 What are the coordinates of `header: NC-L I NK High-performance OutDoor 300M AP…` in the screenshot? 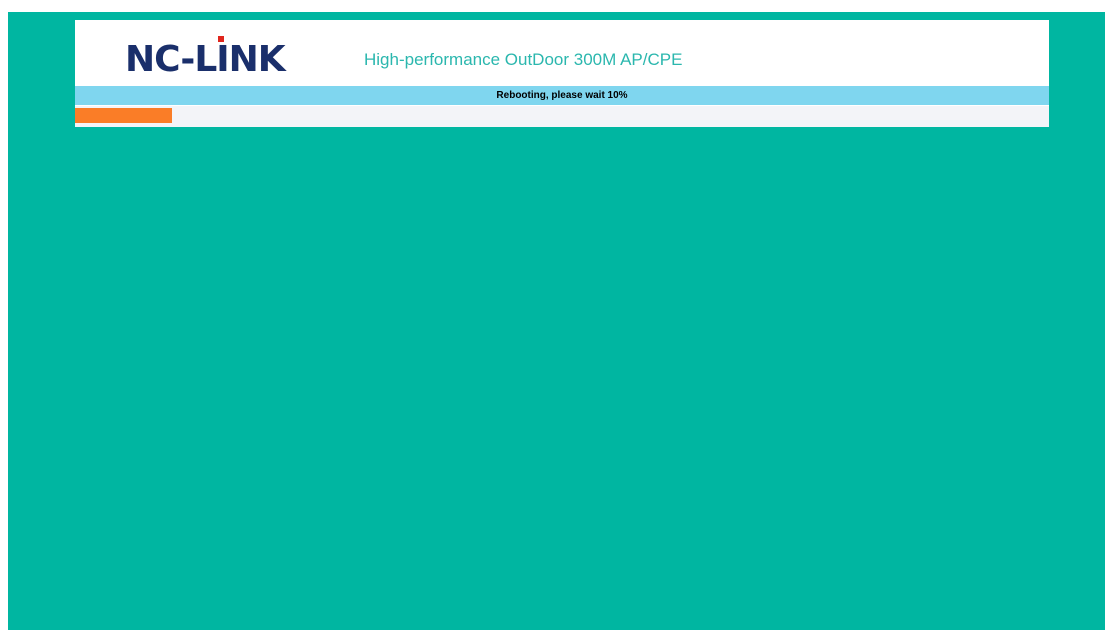 It's located at (562, 53).